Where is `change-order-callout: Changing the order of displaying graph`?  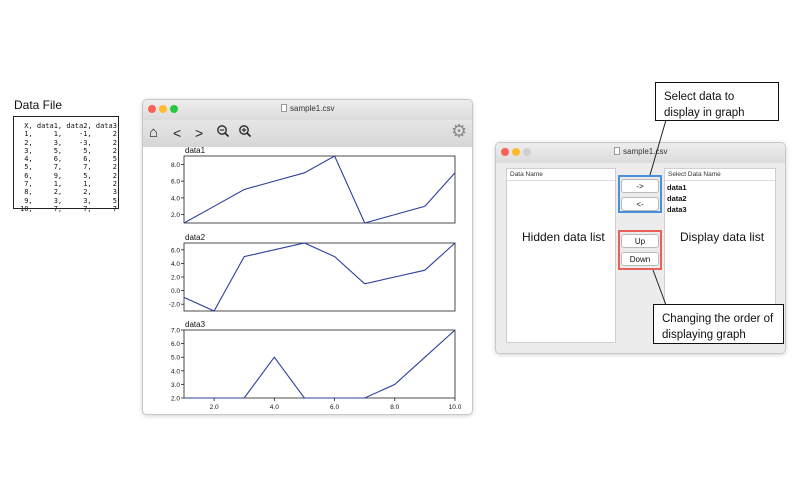 change-order-callout: Changing the order of displaying graph is located at coordinates (718, 324).